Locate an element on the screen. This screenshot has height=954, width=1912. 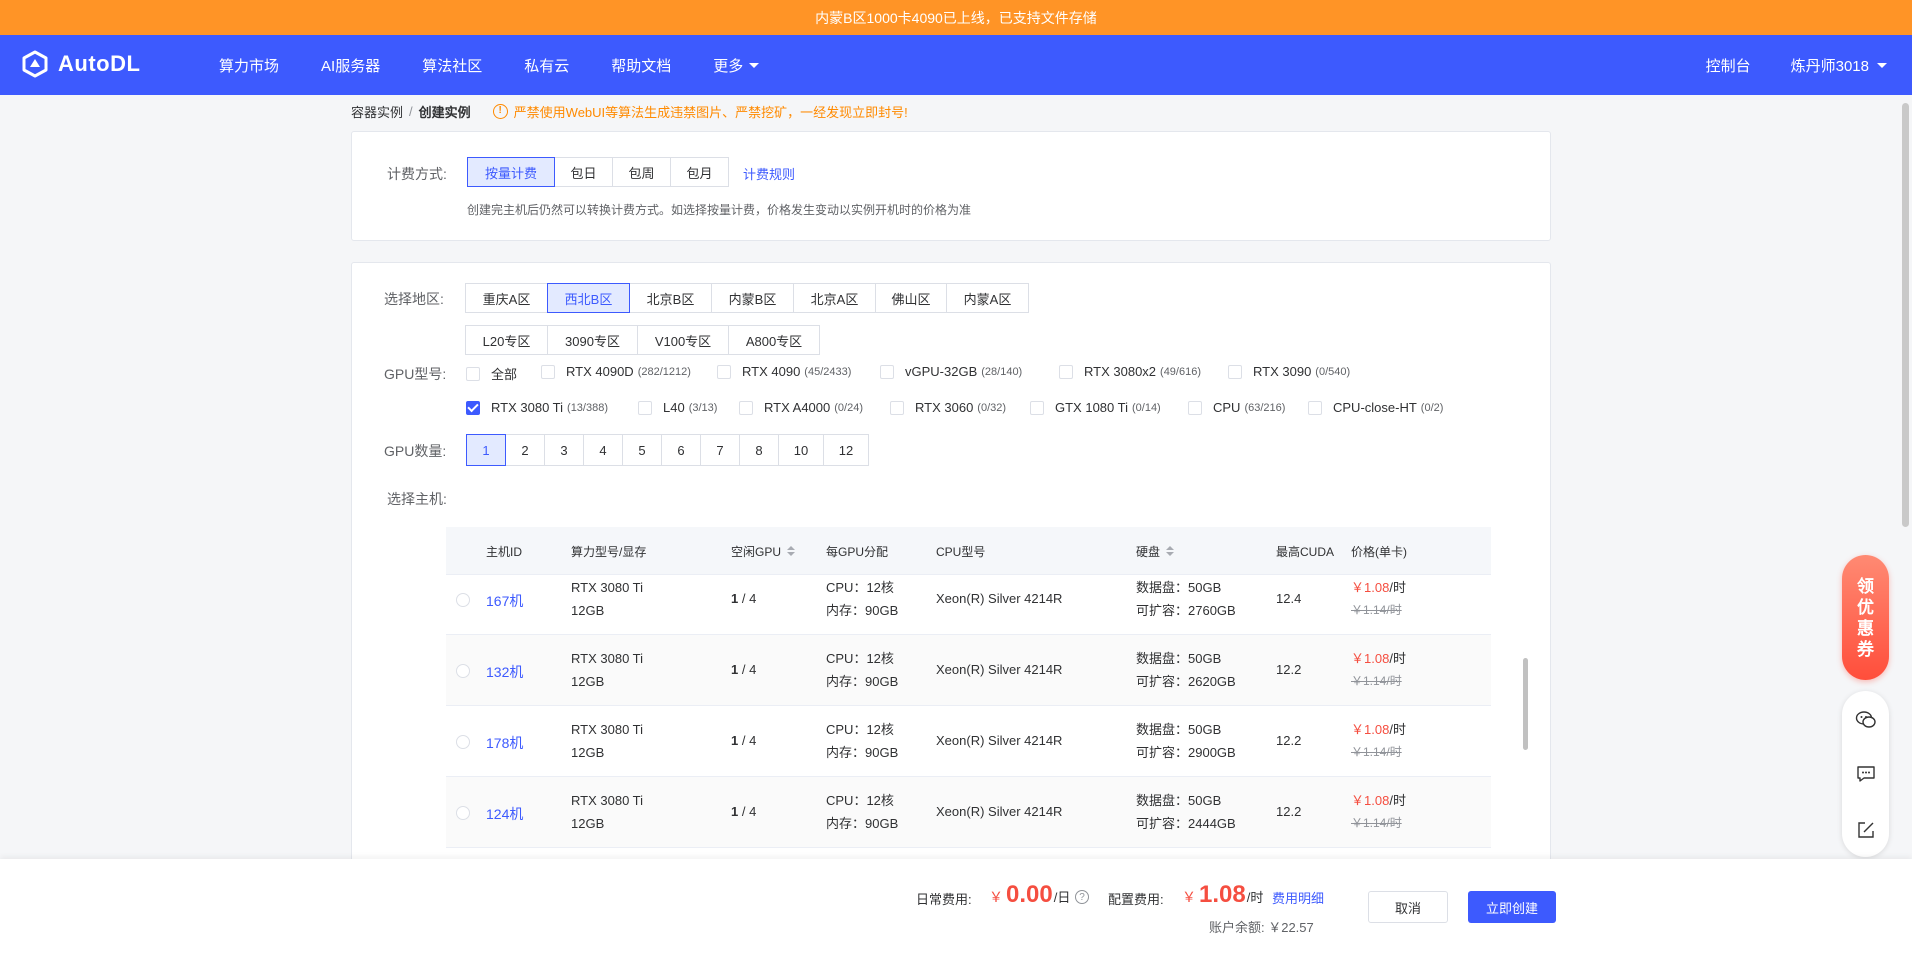
billing-option-daily: 包日 is located at coordinates (583, 172).